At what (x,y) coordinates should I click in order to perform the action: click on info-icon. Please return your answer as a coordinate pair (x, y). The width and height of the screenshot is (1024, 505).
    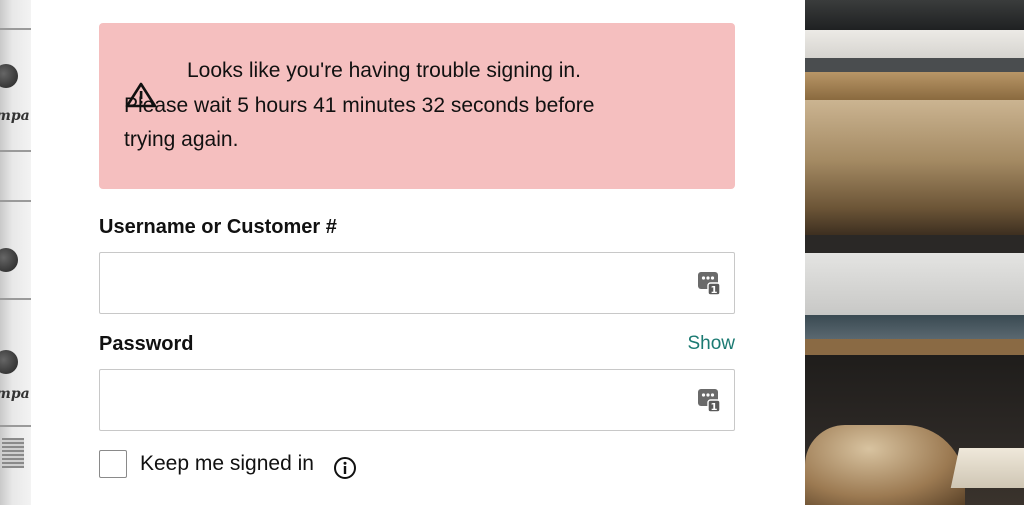
    Looking at the image, I should click on (345, 468).